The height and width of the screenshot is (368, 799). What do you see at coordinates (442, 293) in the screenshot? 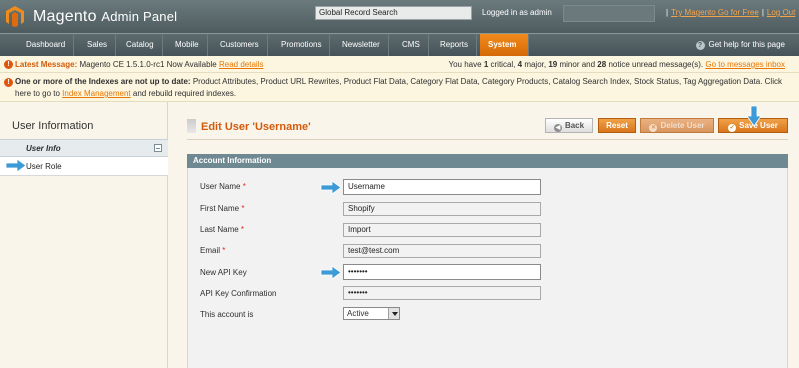
I see `api-key-confirm-input: •••••••` at bounding box center [442, 293].